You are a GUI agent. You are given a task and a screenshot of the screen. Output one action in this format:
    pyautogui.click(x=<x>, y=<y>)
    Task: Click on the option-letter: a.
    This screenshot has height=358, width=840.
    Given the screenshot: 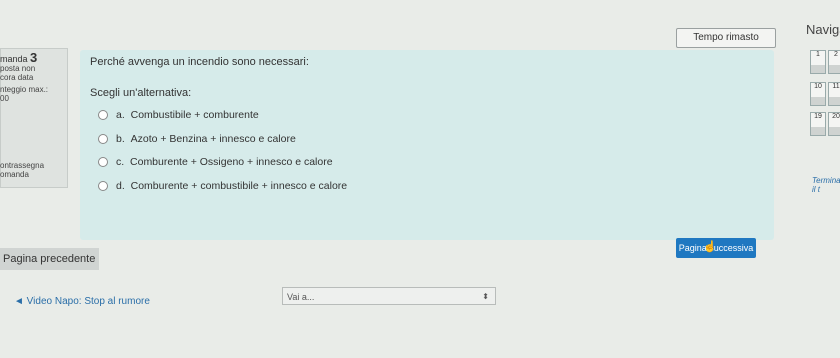 What is the action you would take?
    pyautogui.click(x=120, y=115)
    